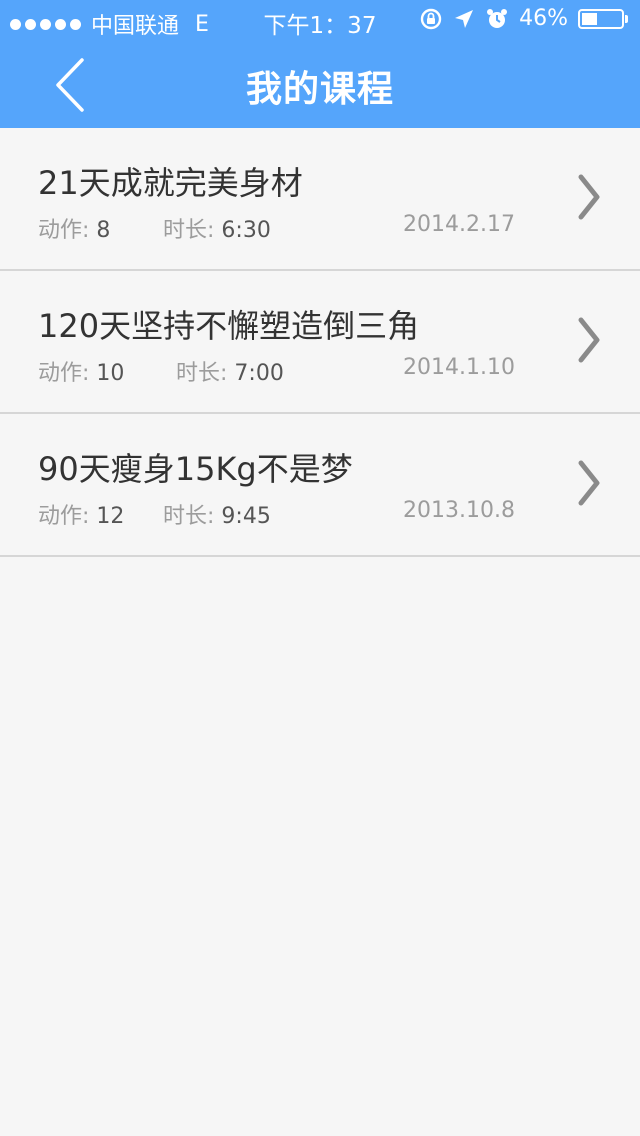  What do you see at coordinates (161, 371) in the screenshot?
I see `course-meta: 动作: 10 时长: 7:00` at bounding box center [161, 371].